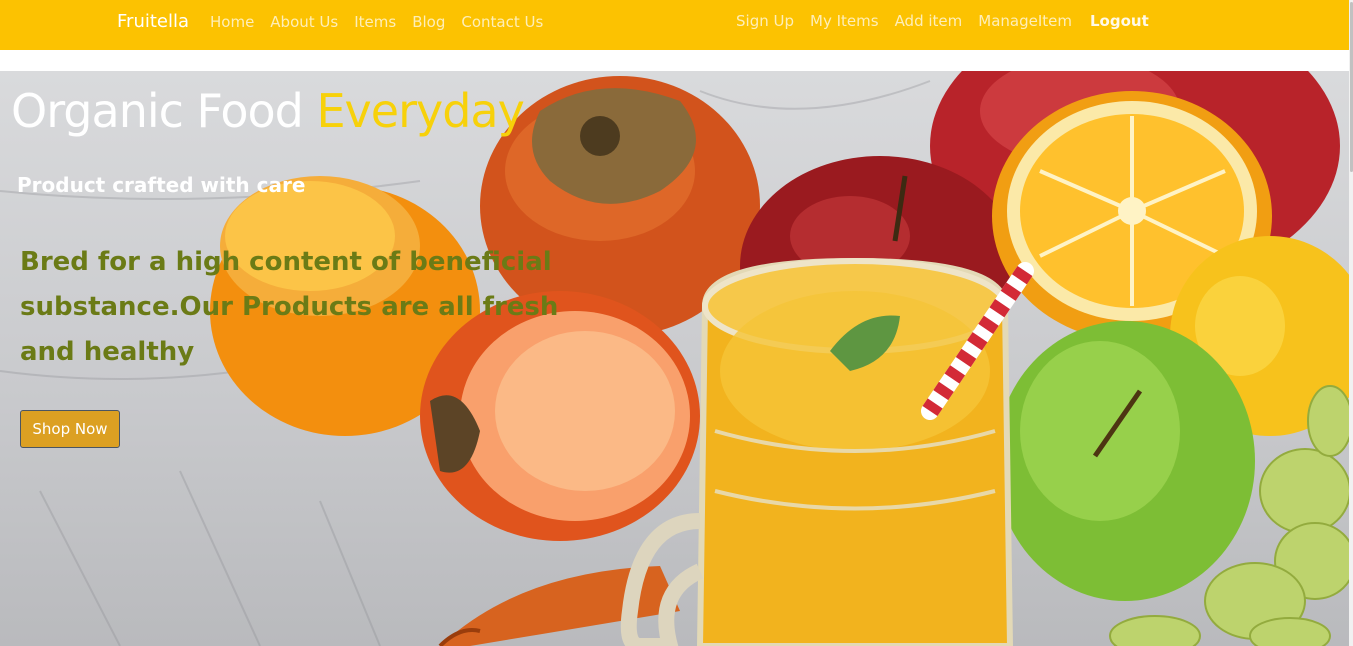 The height and width of the screenshot is (646, 1353). I want to click on nav-link-about-us: About Us, so click(304, 22).